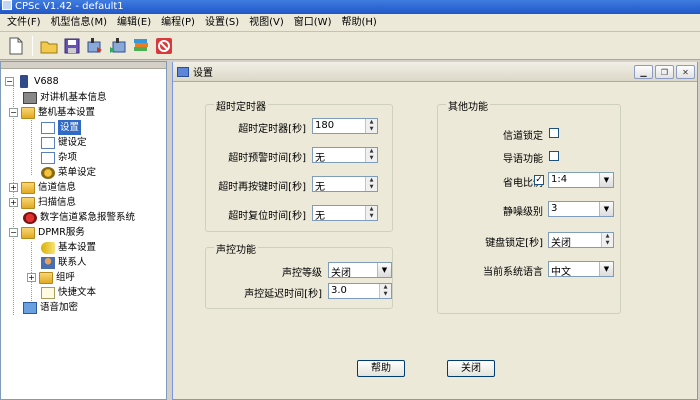  I want to click on write-radio-icon, so click(118, 46).